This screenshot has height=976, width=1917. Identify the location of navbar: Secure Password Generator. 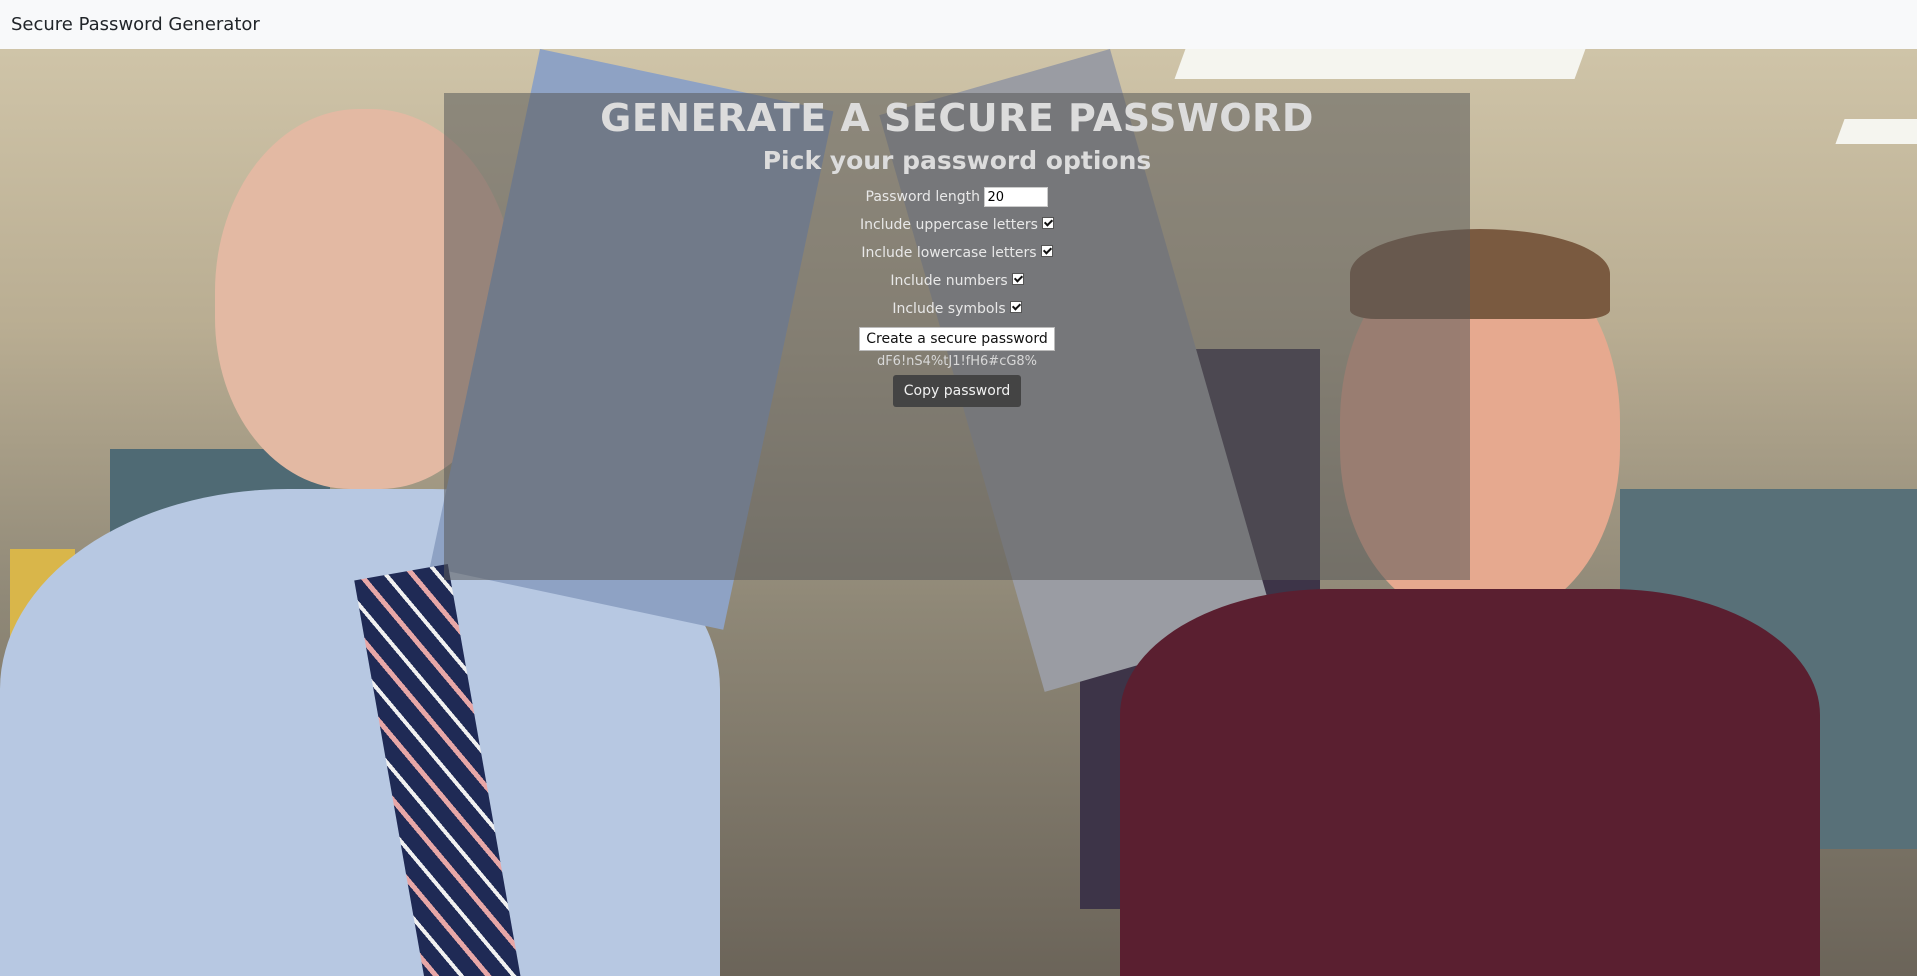
(958, 24).